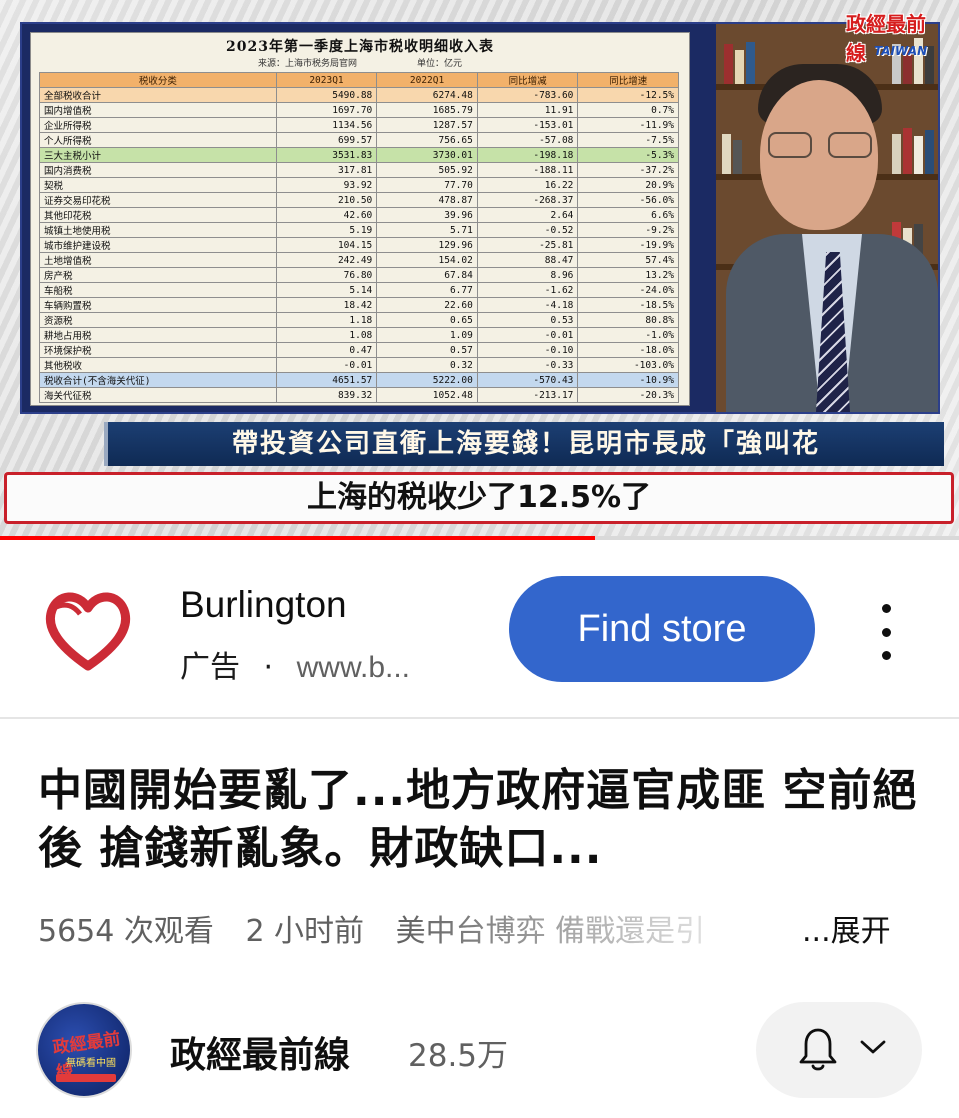  I want to click on upload-time: 2 小时前, so click(305, 931).